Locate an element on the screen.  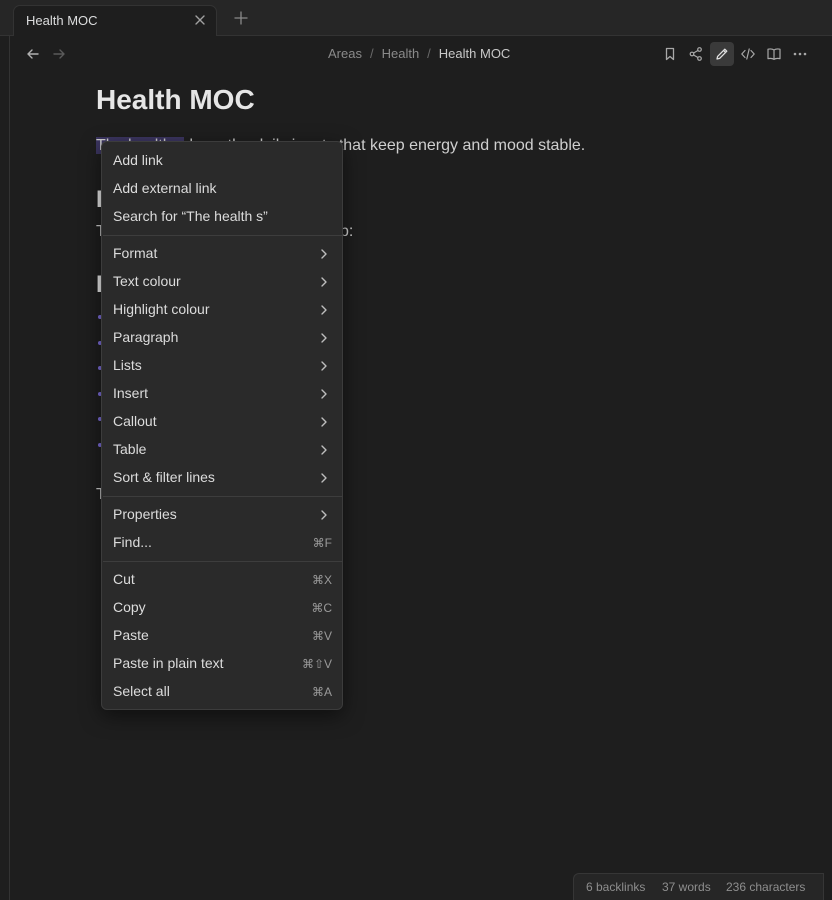
arrow-right-icon is located at coordinates (59, 54).